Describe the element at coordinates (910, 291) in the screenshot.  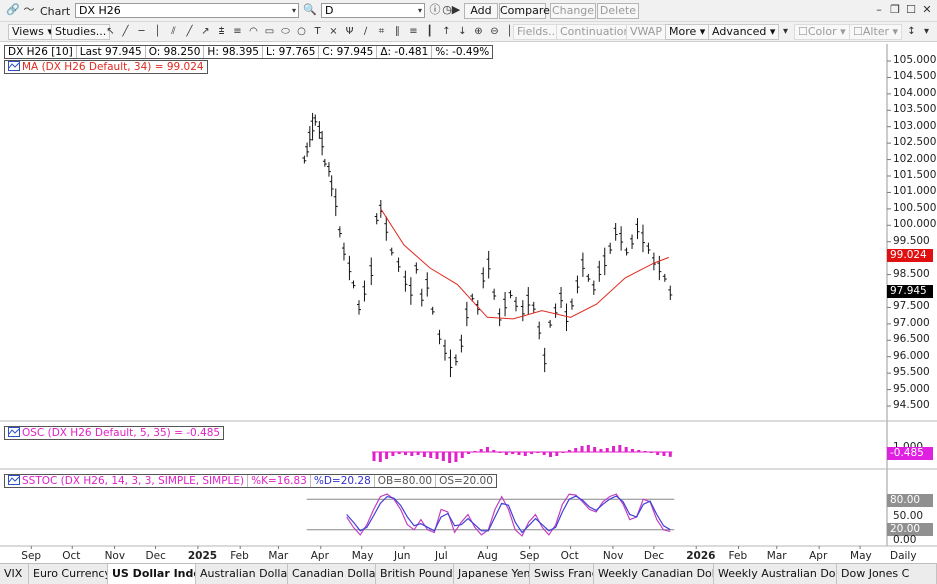
I see `last-price-tag: 97.945` at that location.